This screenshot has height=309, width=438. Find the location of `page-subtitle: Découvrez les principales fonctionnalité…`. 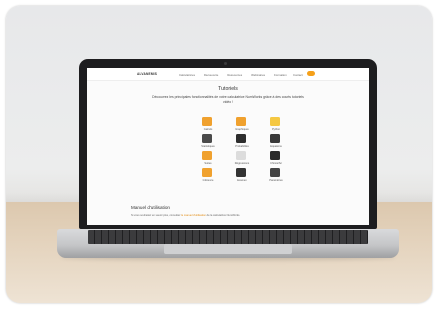

page-subtitle: Découvrez les principales fonctionnalité… is located at coordinates (228, 99).